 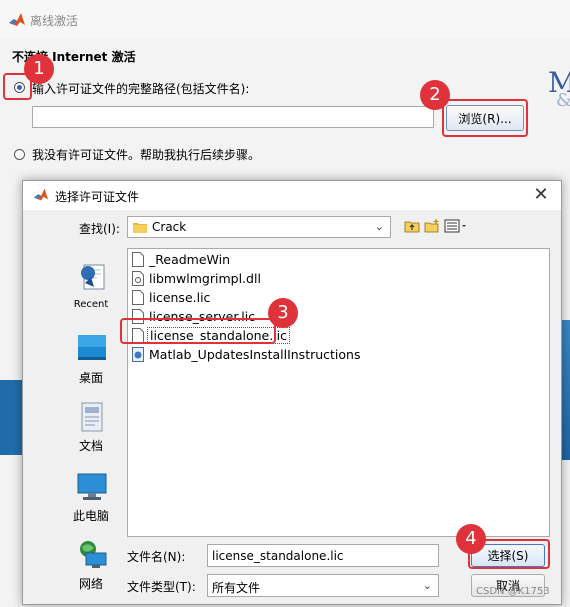 I want to click on new-folder-button, so click(x=432, y=227).